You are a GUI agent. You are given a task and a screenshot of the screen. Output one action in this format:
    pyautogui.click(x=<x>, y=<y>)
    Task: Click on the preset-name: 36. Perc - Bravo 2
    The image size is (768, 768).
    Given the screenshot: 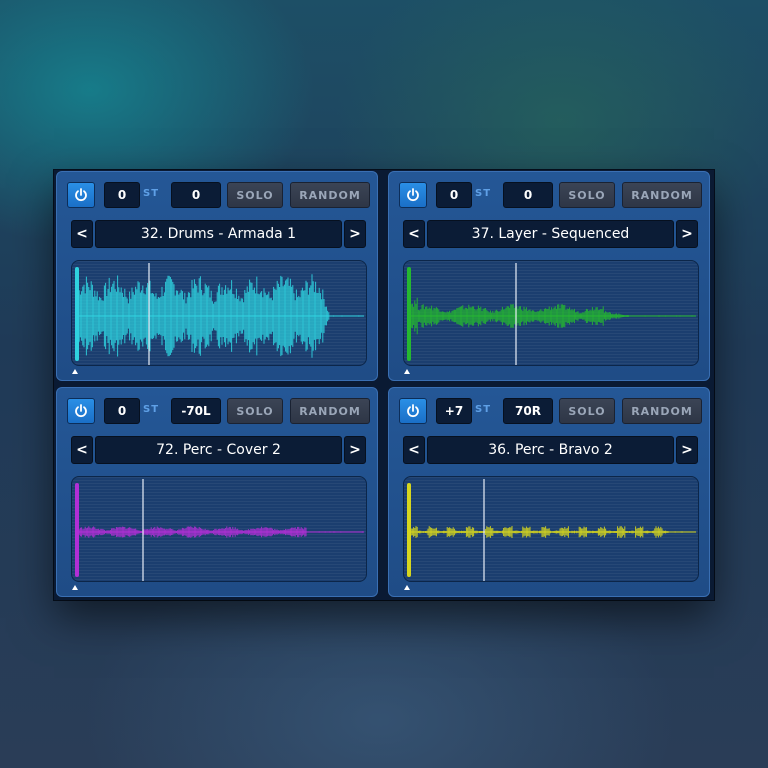 What is the action you would take?
    pyautogui.click(x=550, y=450)
    